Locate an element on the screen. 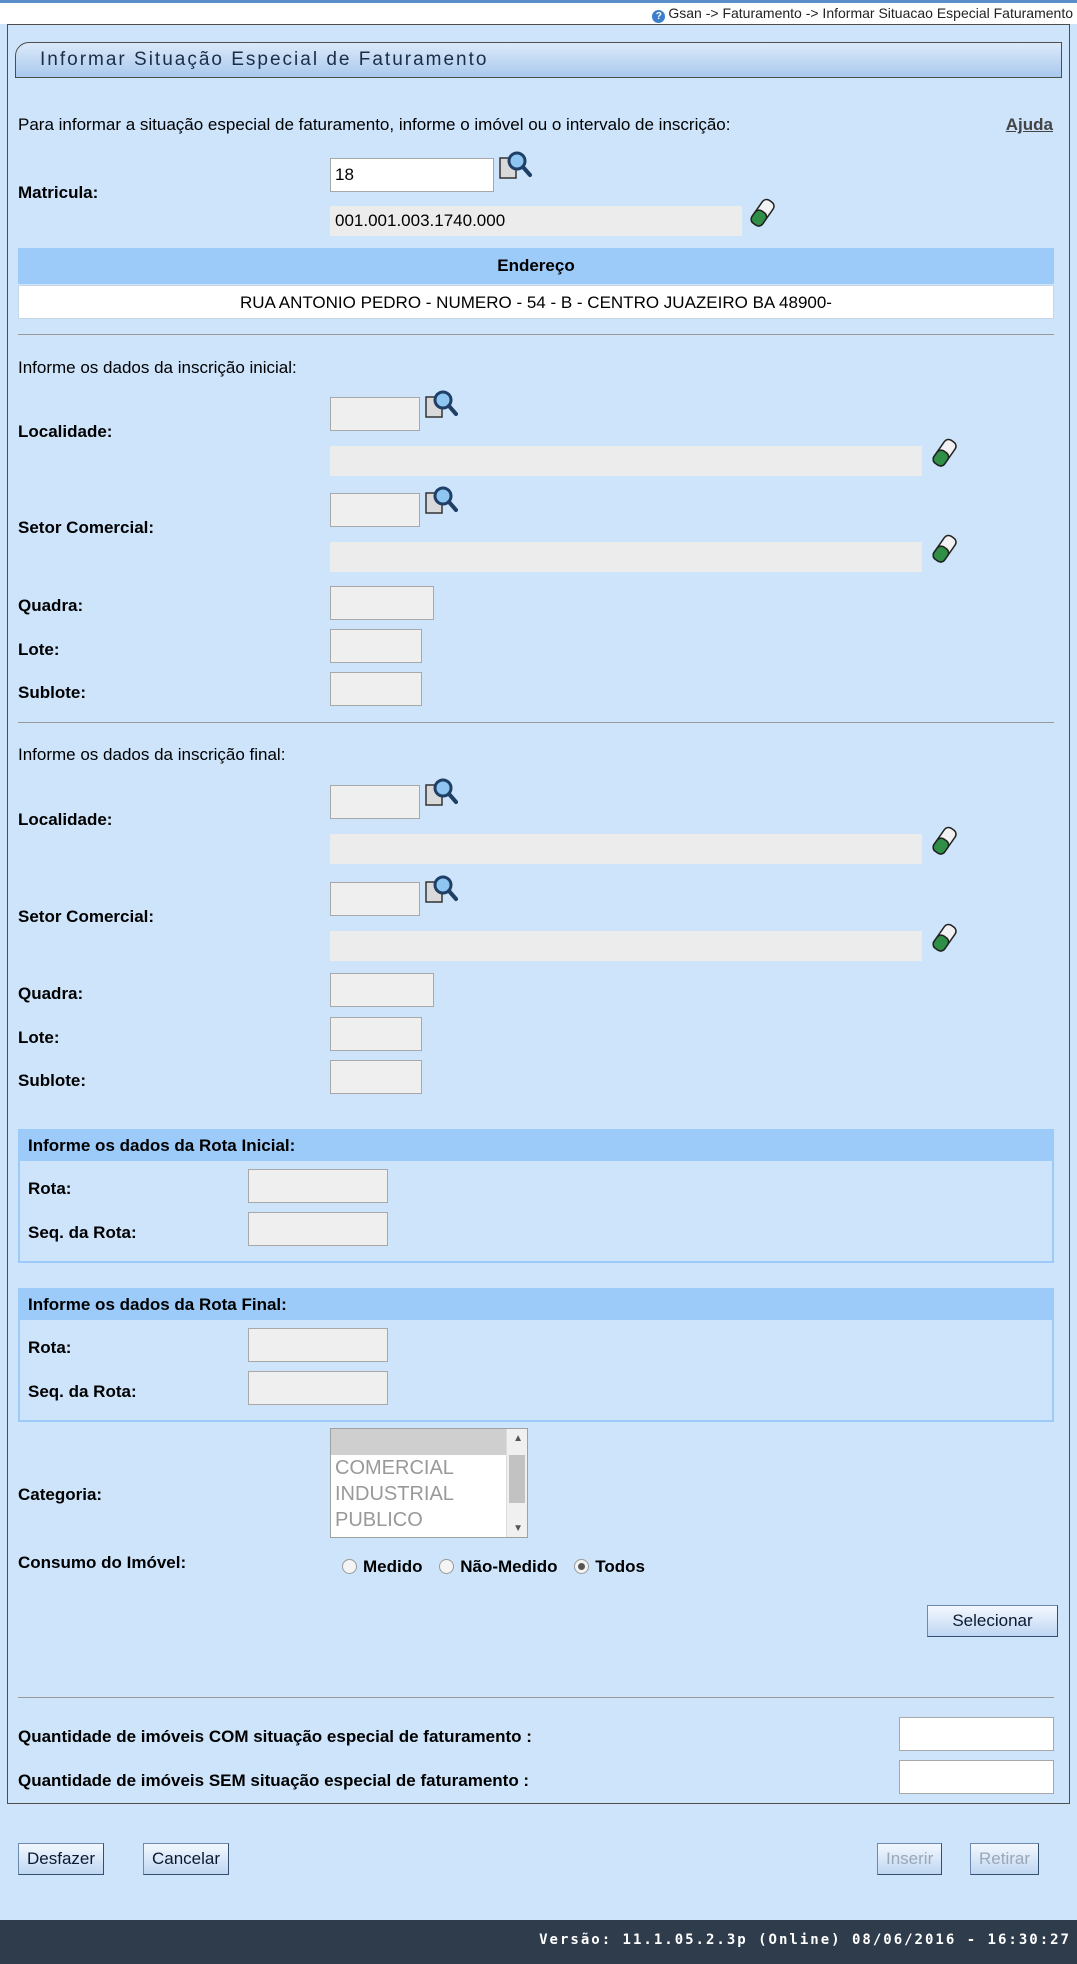  sublote-final-label: Sublote: is located at coordinates (52, 1080).